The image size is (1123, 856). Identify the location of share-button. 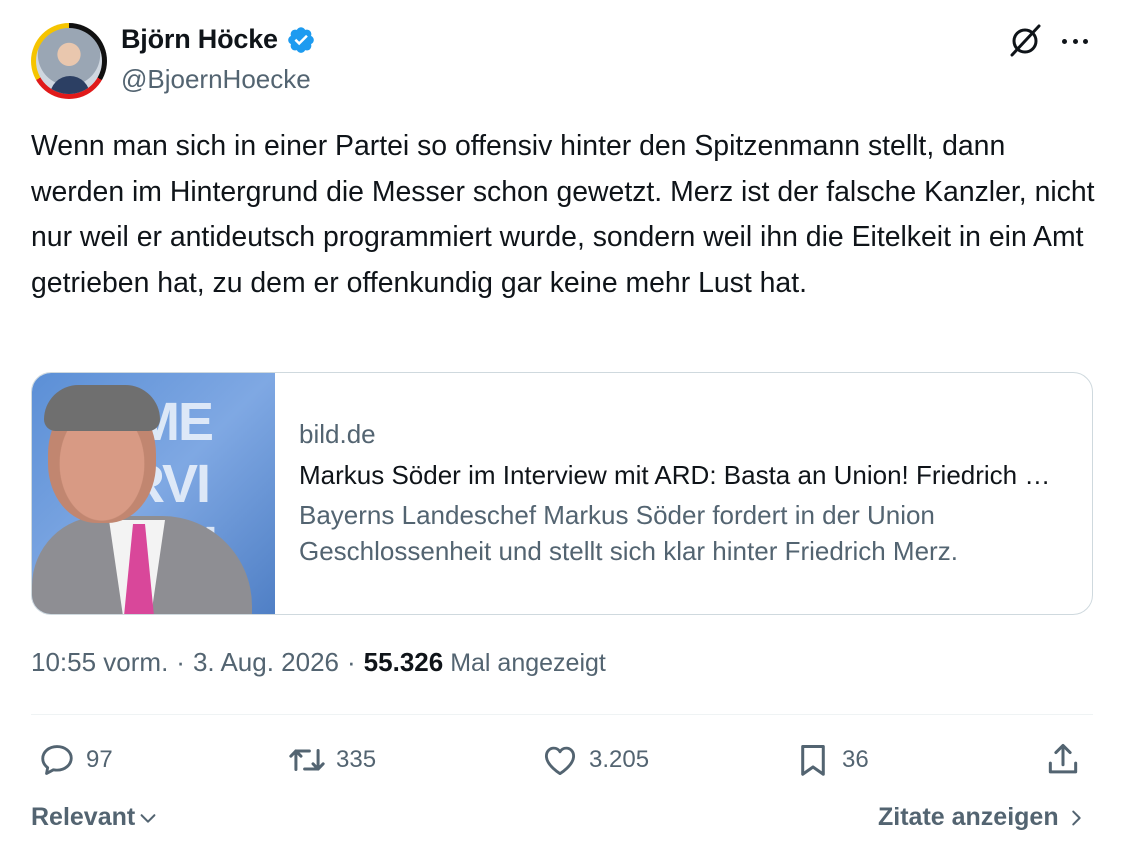
(1063, 760).